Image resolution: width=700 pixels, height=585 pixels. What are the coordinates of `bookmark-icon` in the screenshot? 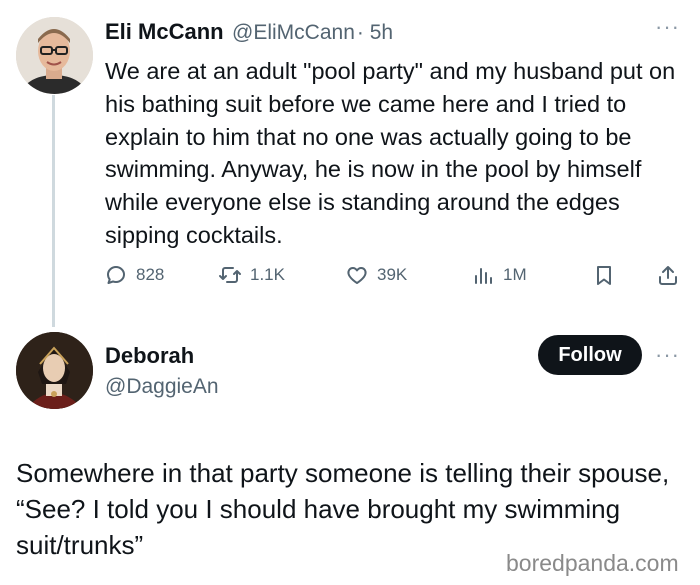 It's located at (604, 275).